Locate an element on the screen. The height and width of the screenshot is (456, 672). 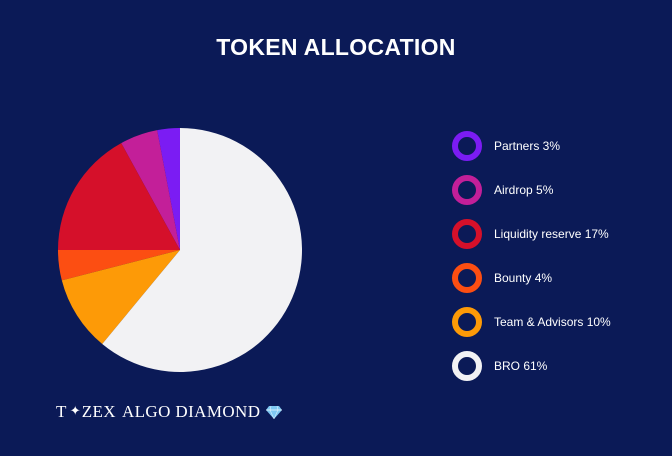
legend-item: BRO 61% is located at coordinates (531, 366).